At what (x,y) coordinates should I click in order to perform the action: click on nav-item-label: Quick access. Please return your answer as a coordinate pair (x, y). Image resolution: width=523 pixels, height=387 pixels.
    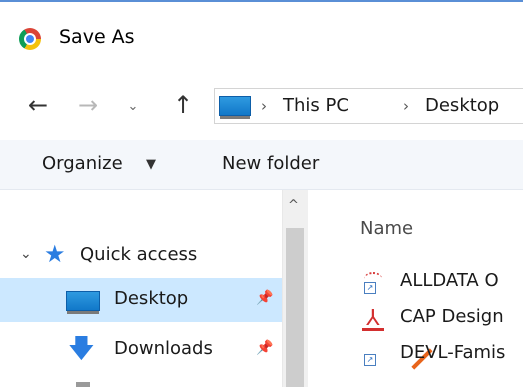
    Looking at the image, I should click on (139, 254).